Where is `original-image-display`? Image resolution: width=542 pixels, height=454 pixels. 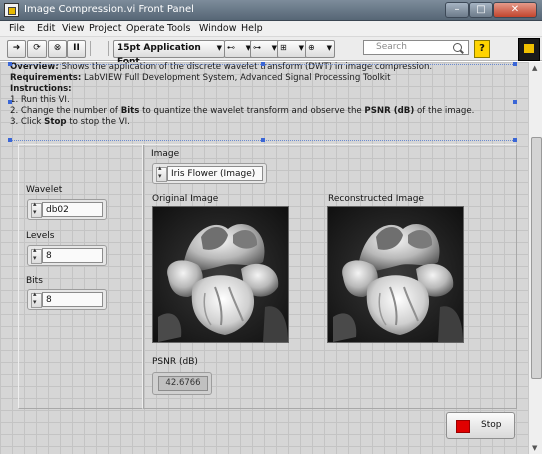 original-image-display is located at coordinates (220, 274).